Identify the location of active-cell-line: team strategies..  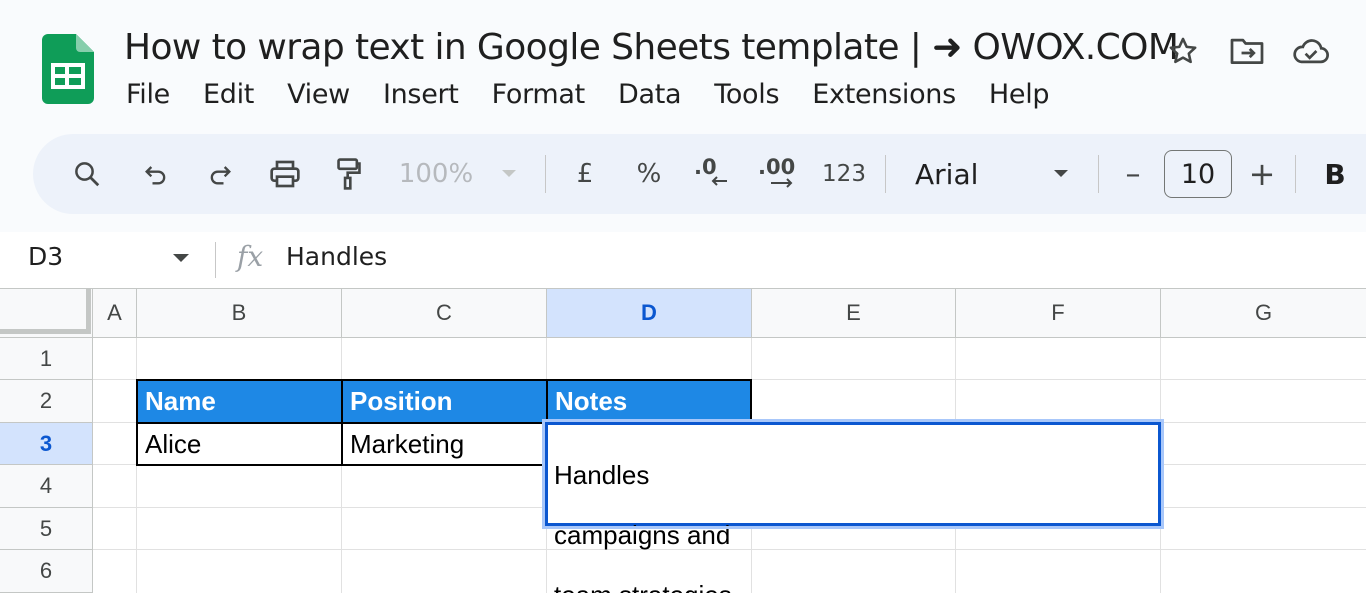
(853, 586).